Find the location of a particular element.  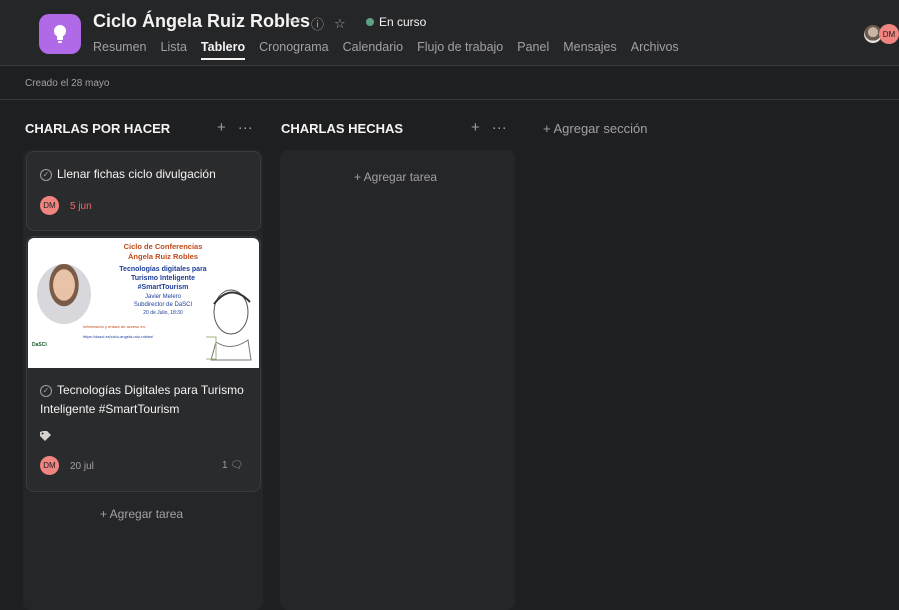

comment-count-value: 1 is located at coordinates (225, 465).